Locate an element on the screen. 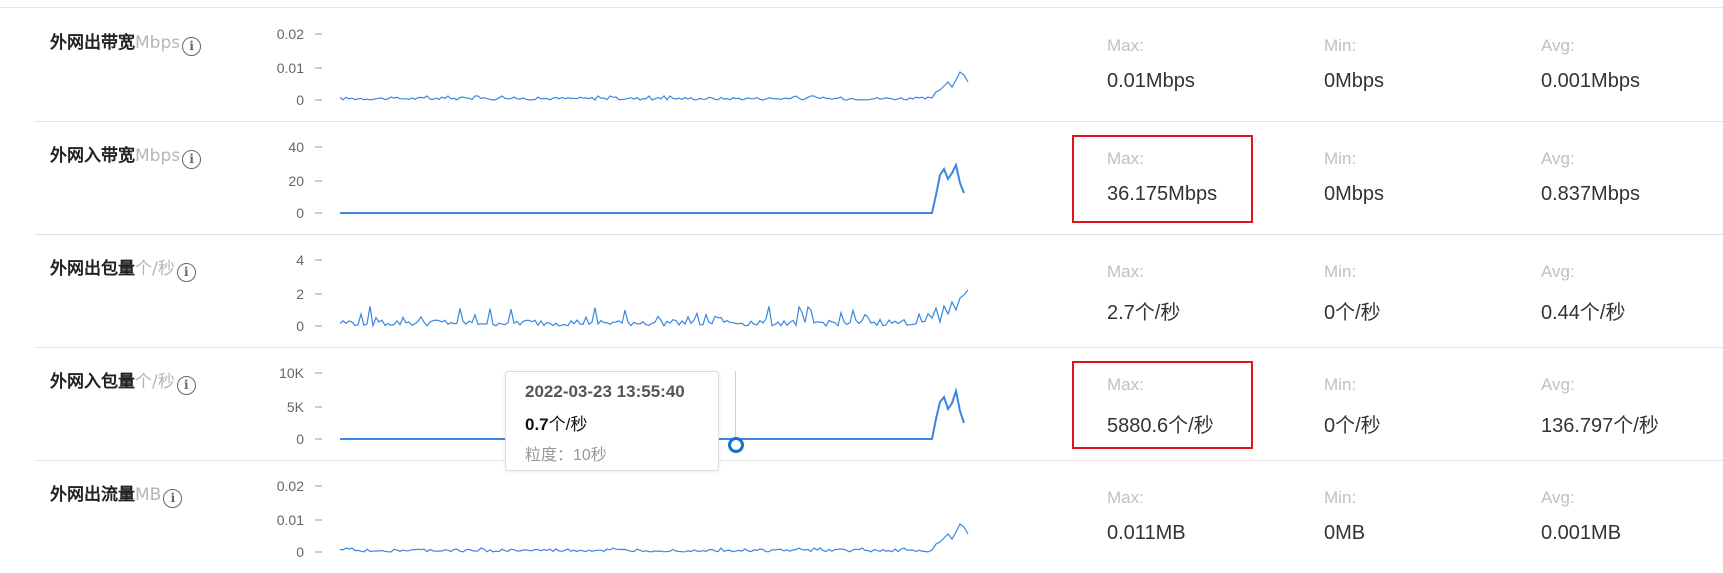 This screenshot has width=1723, height=573. metric-name: 外网出包量 is located at coordinates (92, 269).